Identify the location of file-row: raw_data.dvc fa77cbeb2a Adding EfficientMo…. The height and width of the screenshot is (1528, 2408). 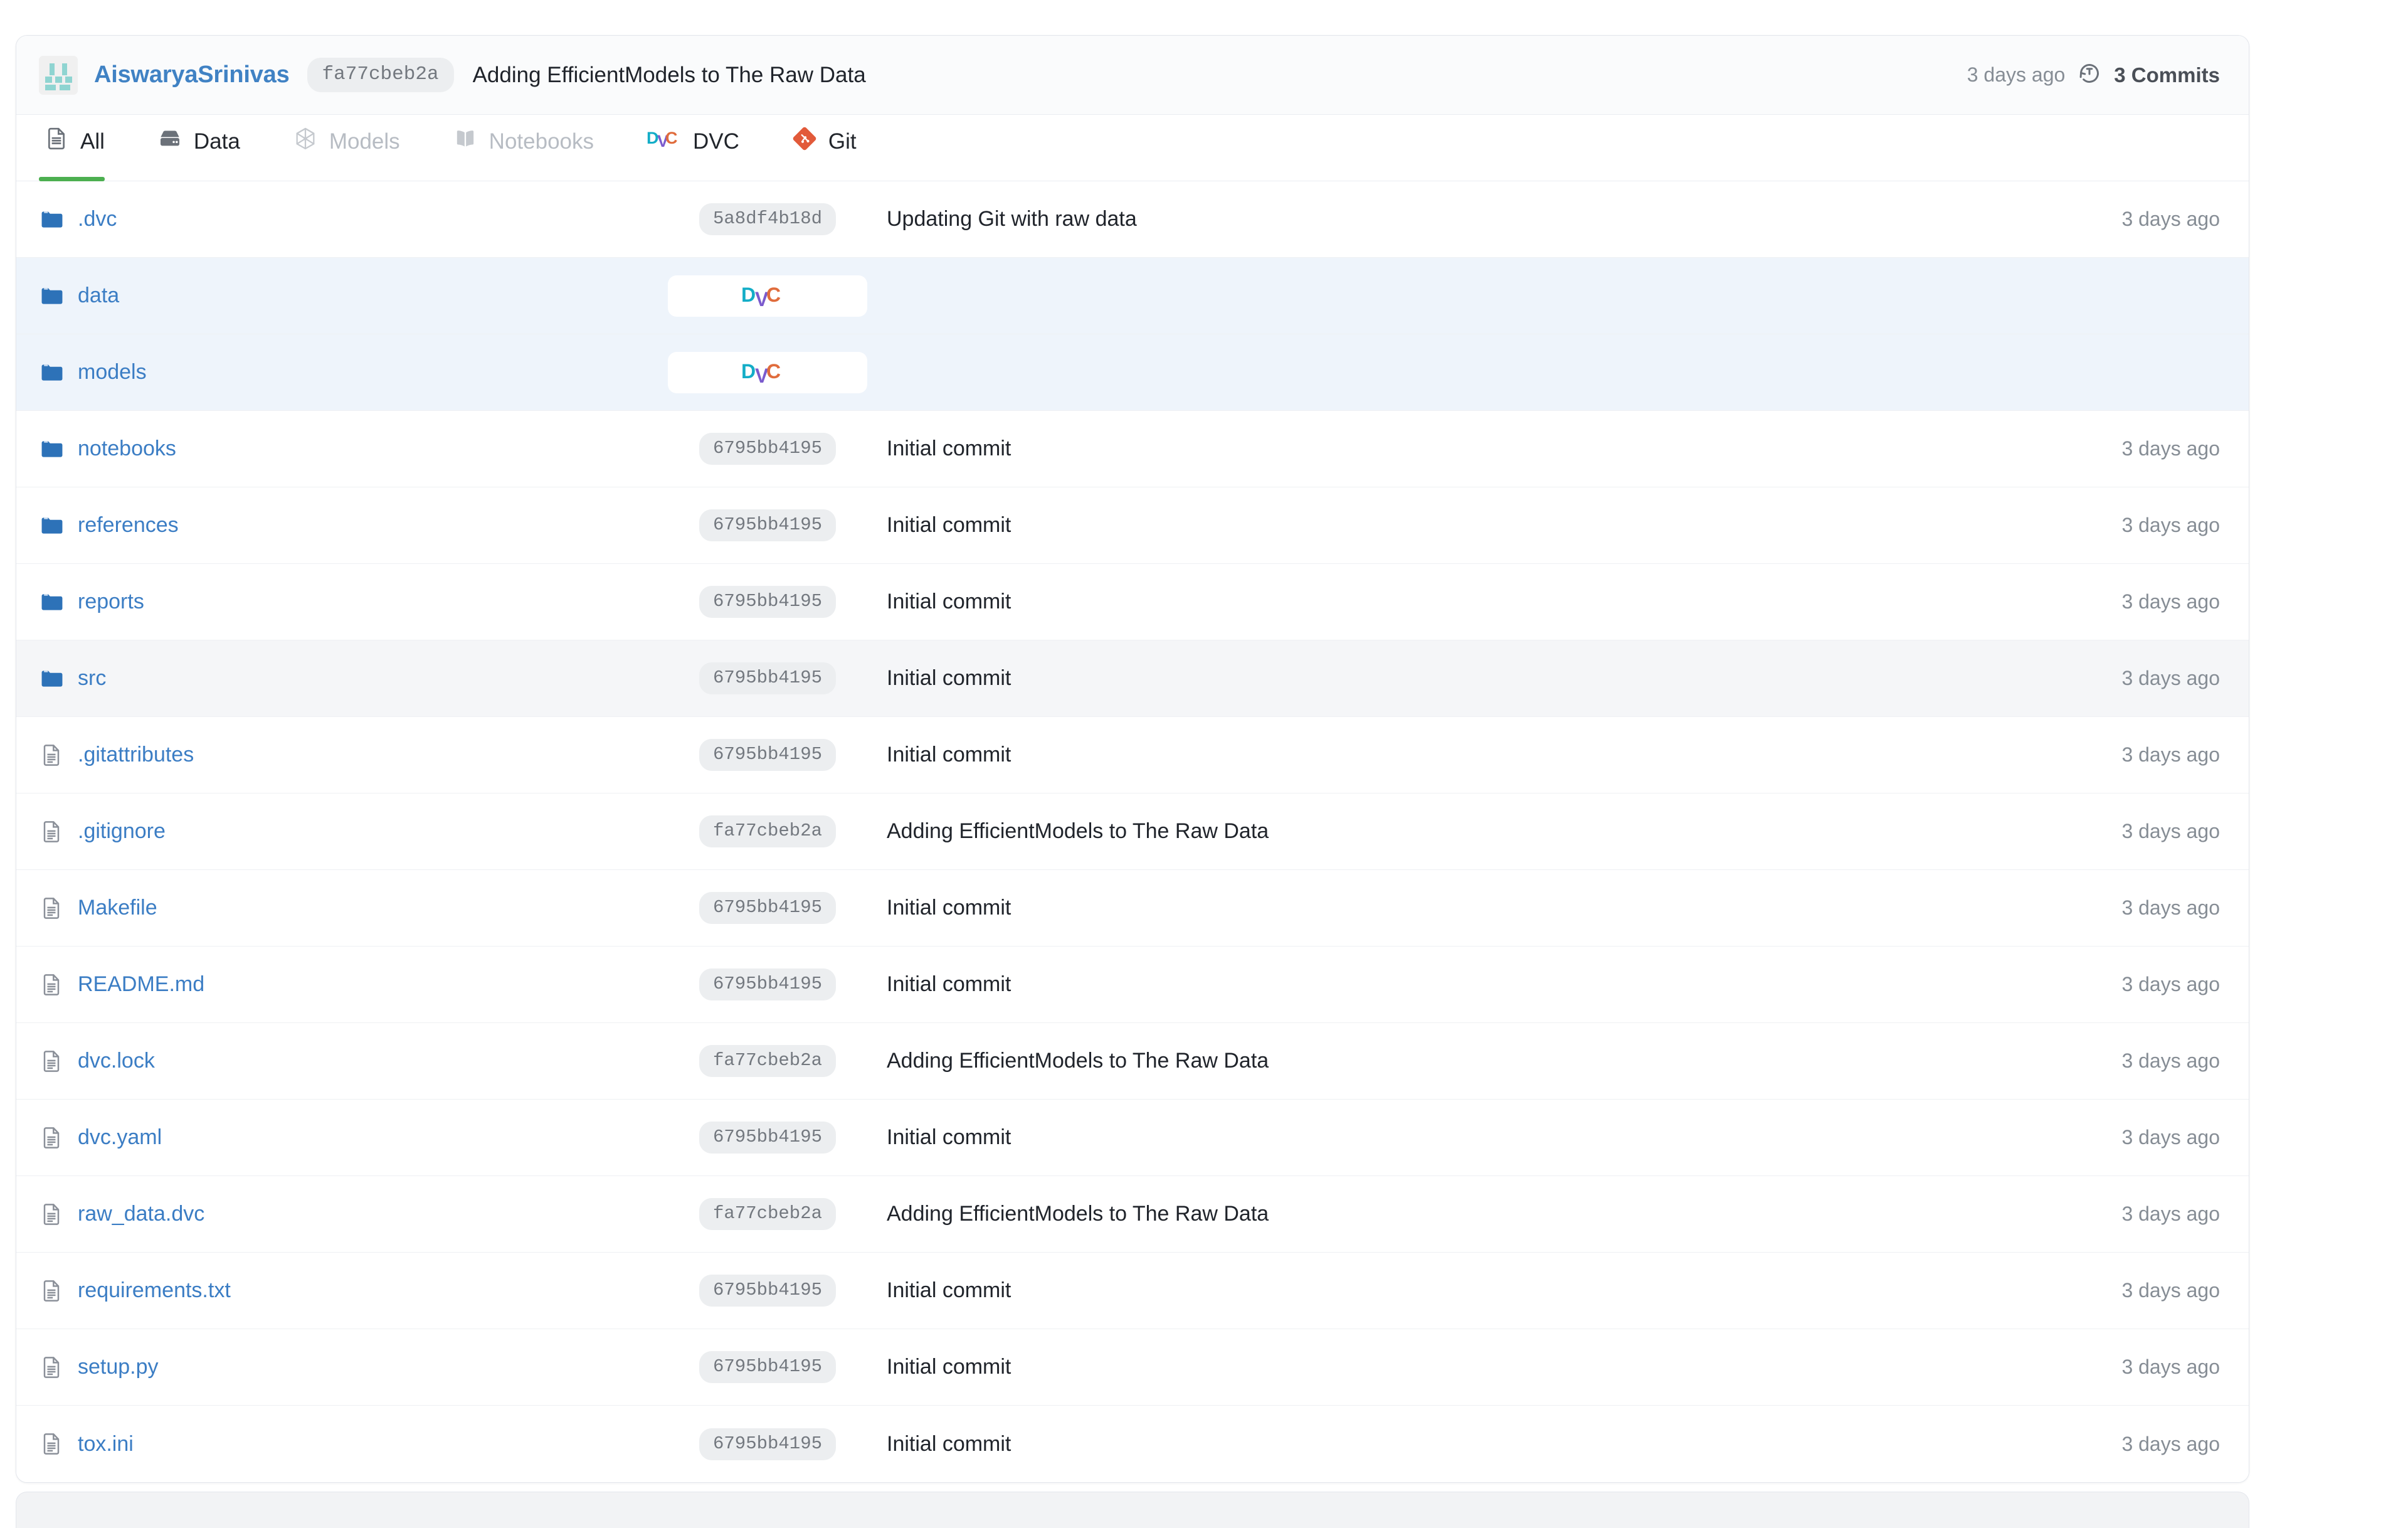
(1132, 1214).